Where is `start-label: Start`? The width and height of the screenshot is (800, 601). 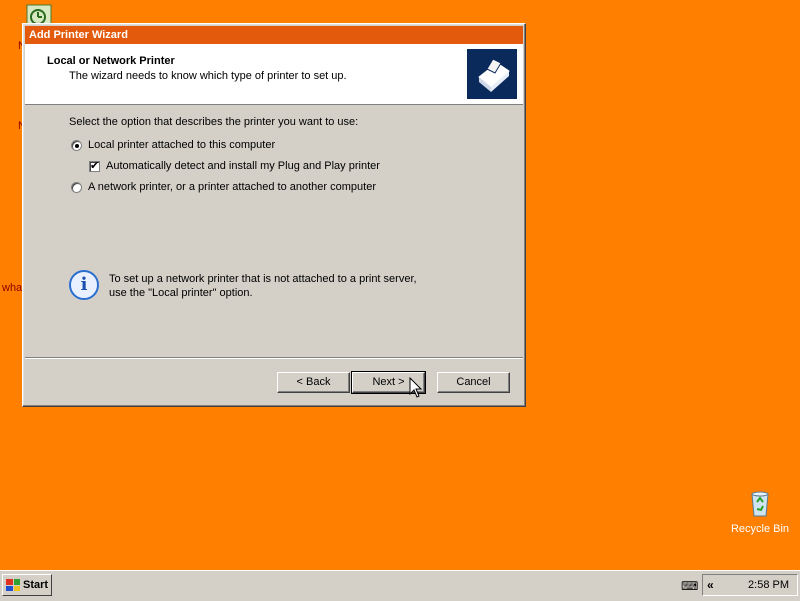
start-label: Start is located at coordinates (36, 585).